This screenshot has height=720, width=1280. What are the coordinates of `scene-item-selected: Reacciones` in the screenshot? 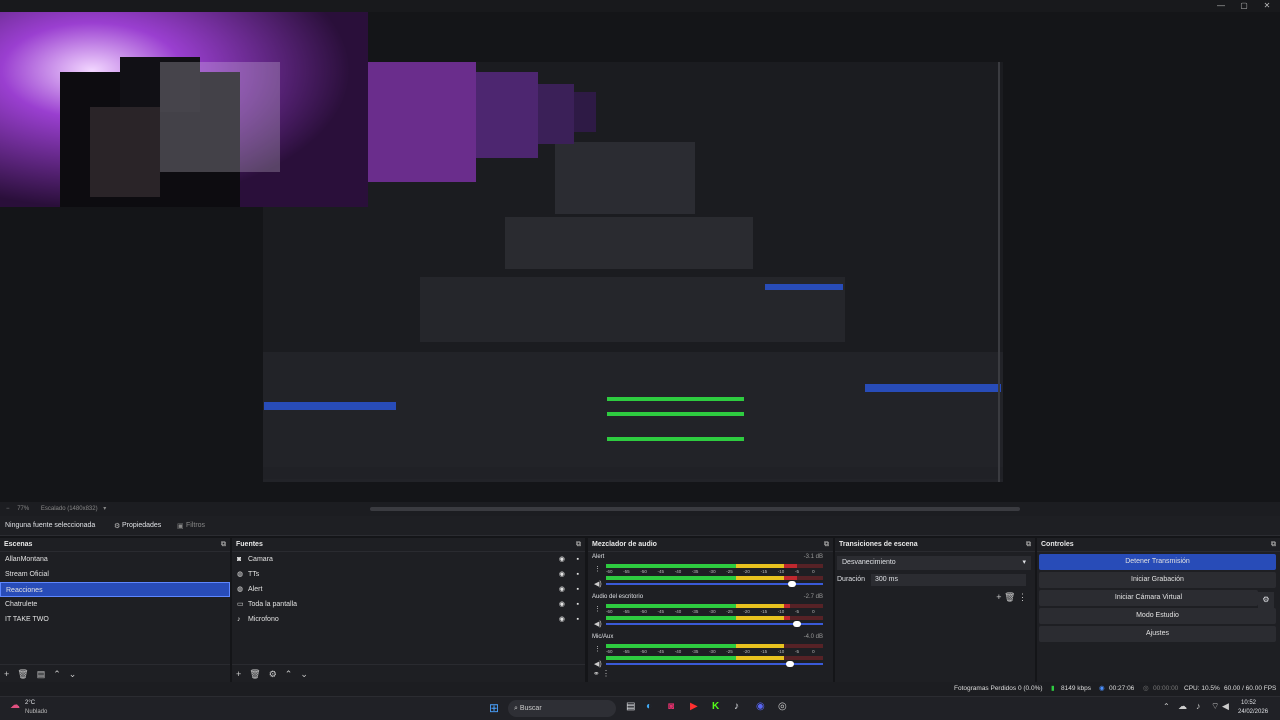 It's located at (115, 589).